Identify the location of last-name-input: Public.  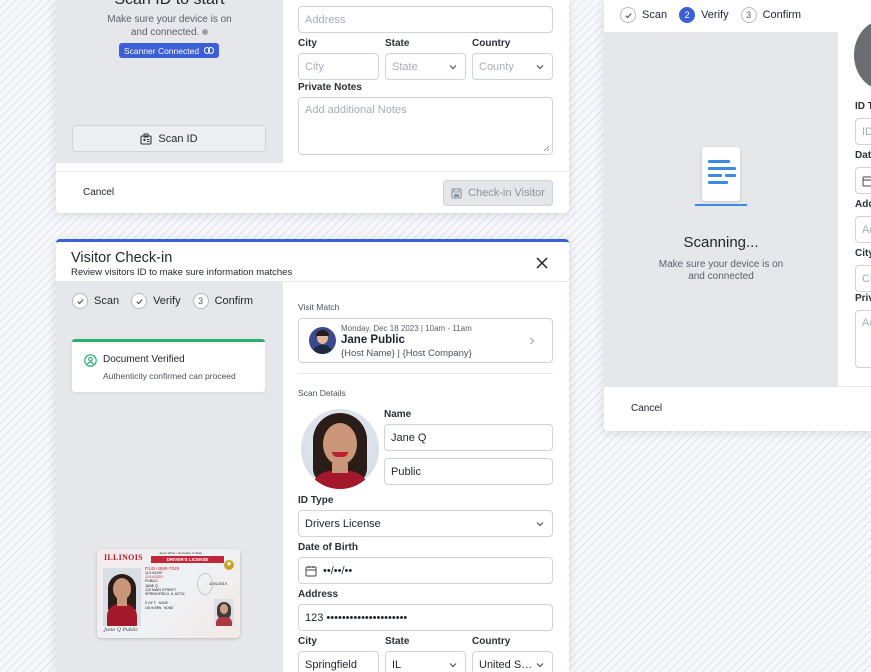
(468, 471).